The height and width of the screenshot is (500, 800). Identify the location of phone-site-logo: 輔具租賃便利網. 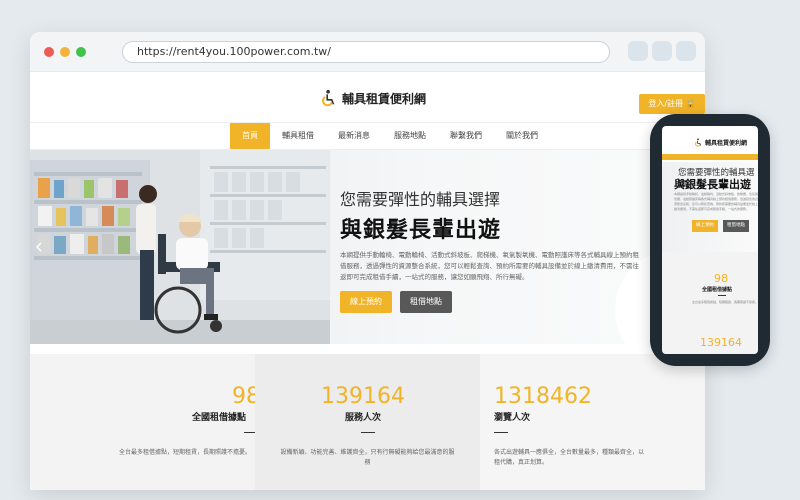
(720, 142).